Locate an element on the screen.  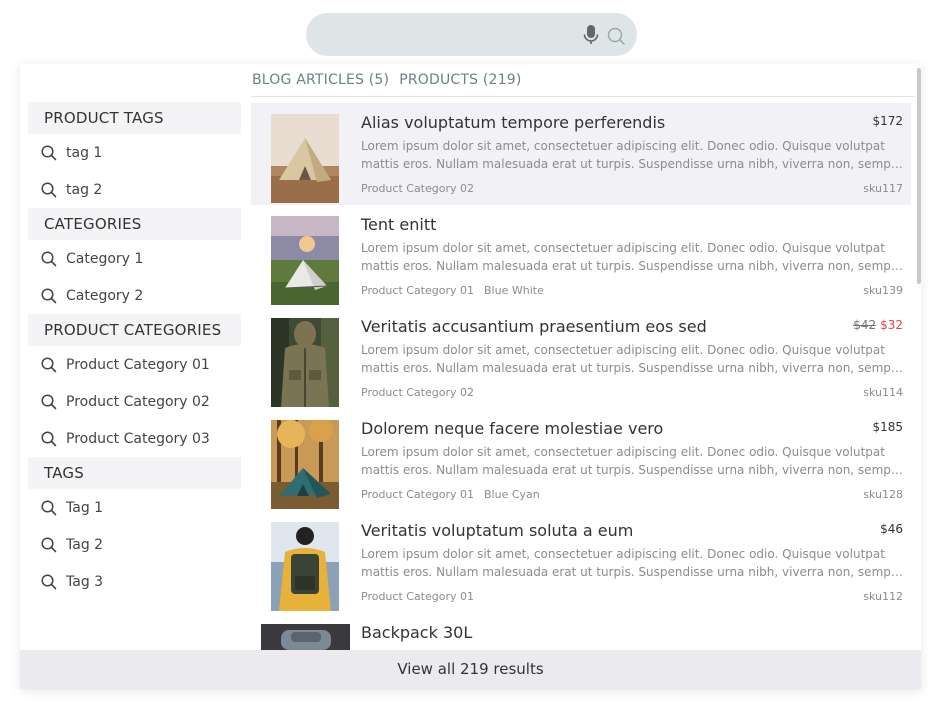
suggestion-item: Tag 2 is located at coordinates (134, 544).